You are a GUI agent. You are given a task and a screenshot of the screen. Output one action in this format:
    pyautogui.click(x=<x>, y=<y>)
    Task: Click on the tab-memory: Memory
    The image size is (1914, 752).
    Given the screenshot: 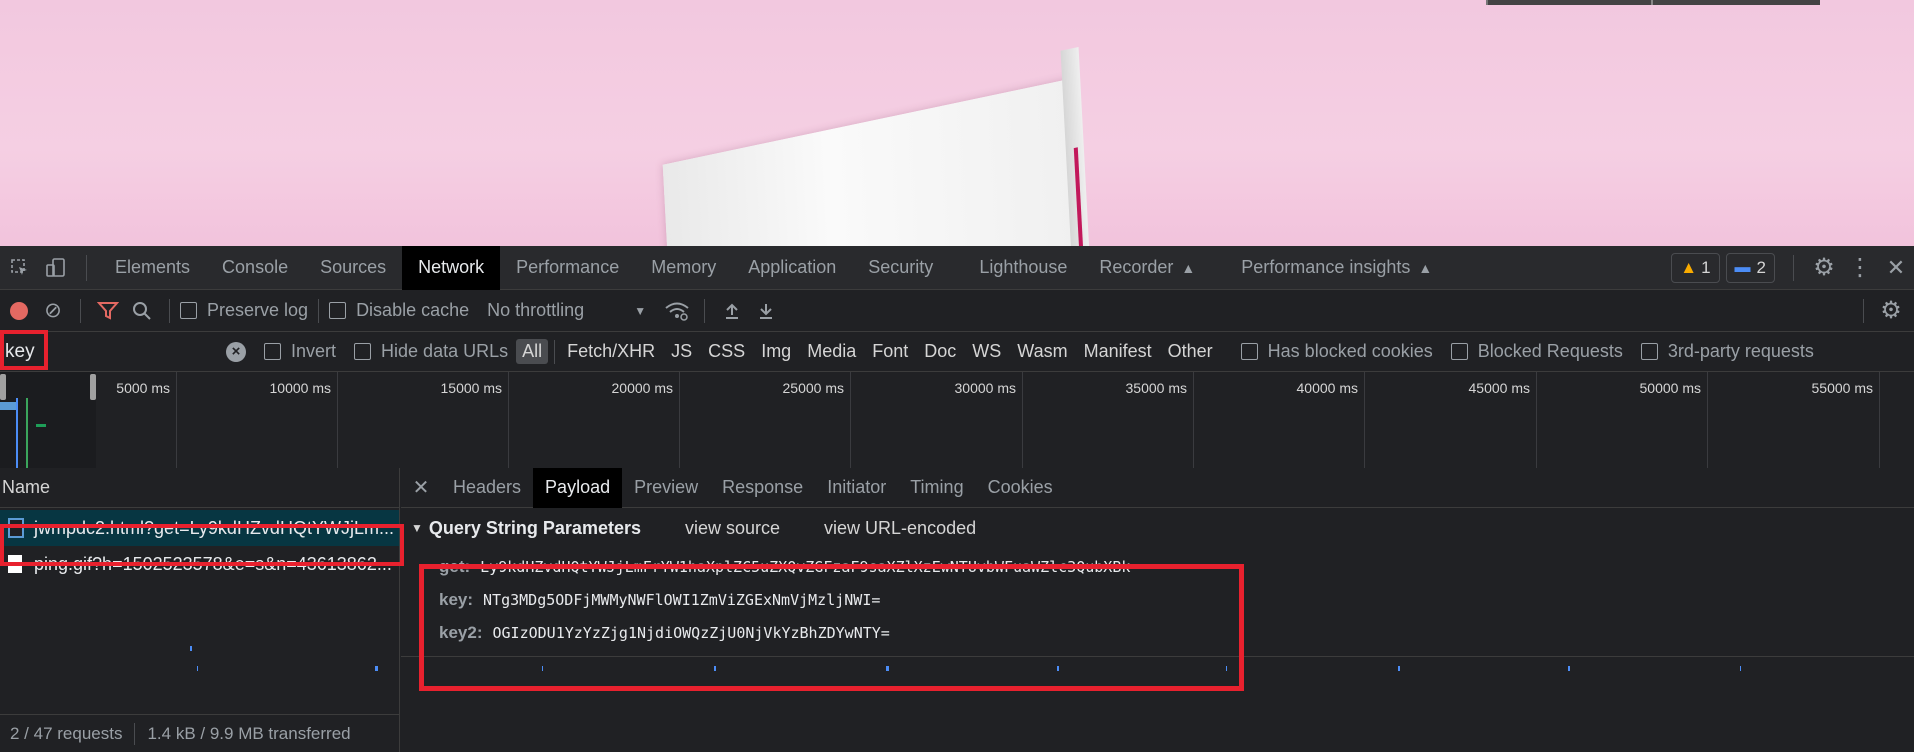 What is the action you would take?
    pyautogui.click(x=683, y=268)
    